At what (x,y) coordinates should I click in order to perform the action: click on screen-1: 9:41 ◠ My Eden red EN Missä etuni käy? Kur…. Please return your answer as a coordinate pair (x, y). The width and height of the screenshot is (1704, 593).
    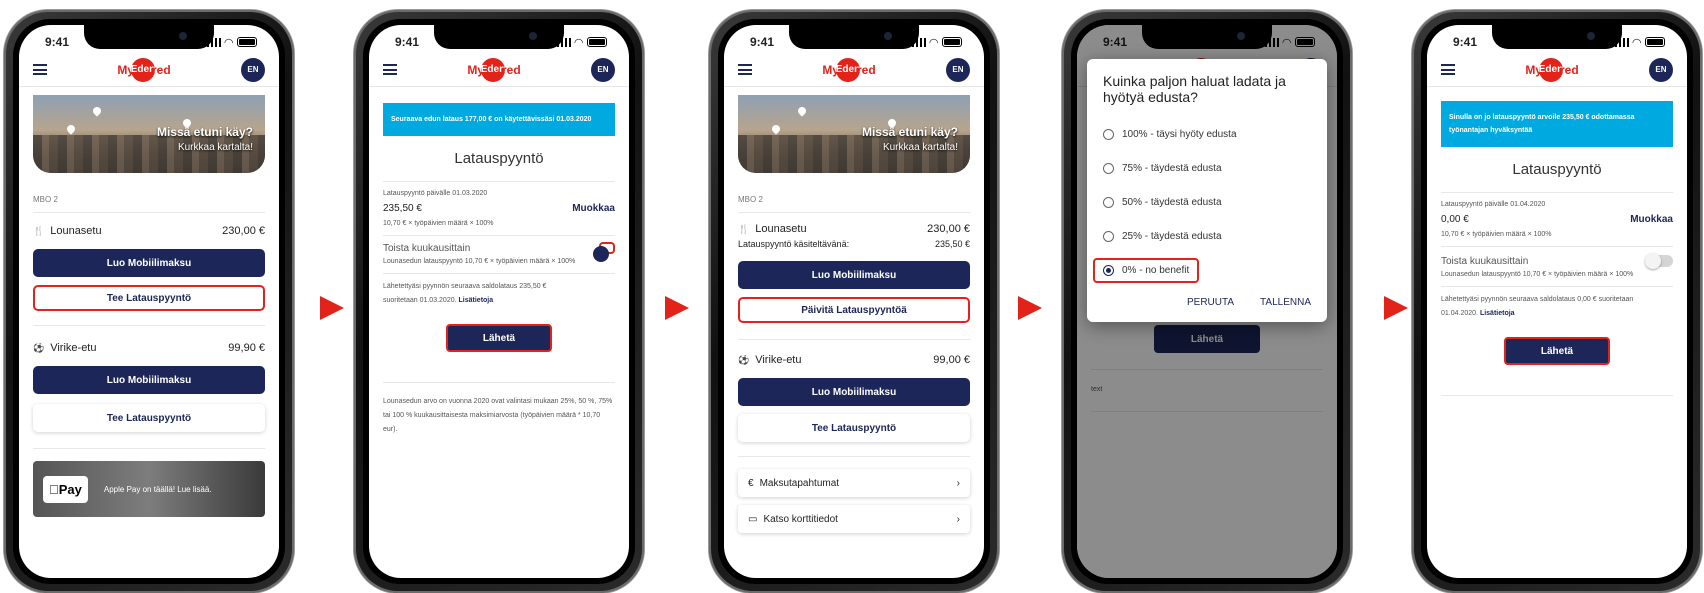
    Looking at the image, I should click on (149, 301).